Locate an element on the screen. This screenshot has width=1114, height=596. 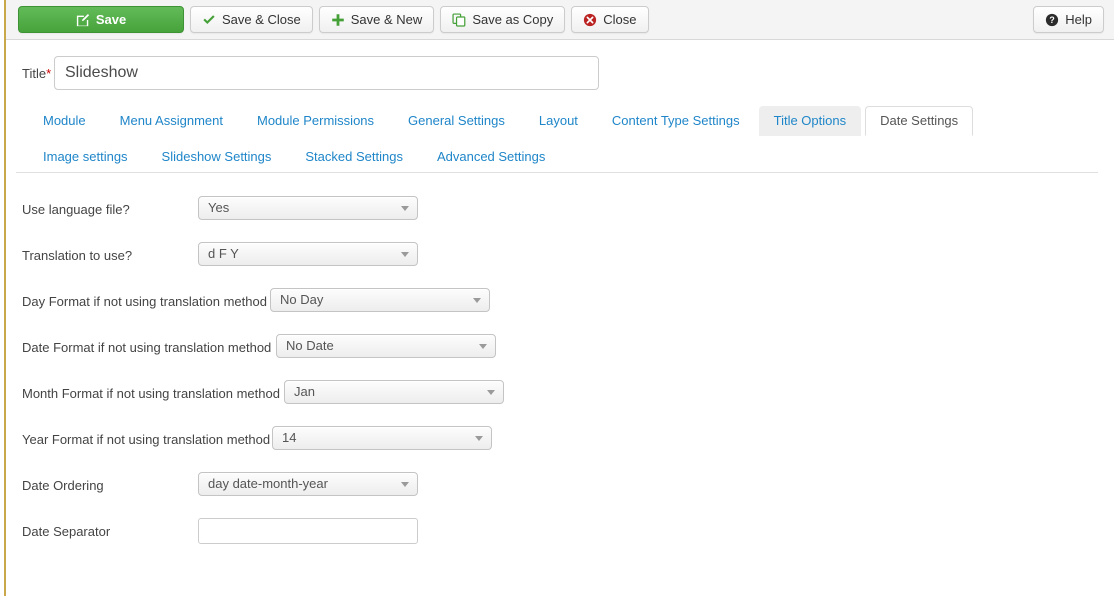
select-date-format-if-not-using-translation-method: No Date is located at coordinates (386, 345).